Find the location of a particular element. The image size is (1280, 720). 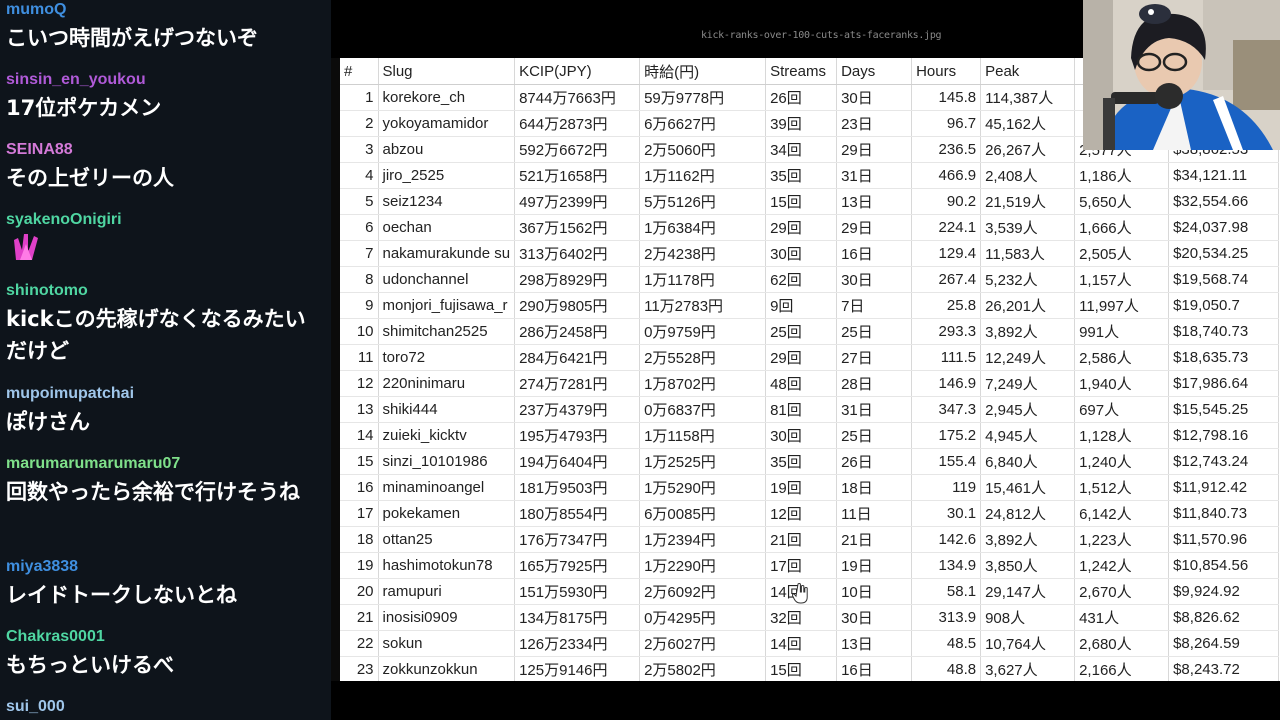

table-cell: 194万6404円 is located at coordinates (577, 461).